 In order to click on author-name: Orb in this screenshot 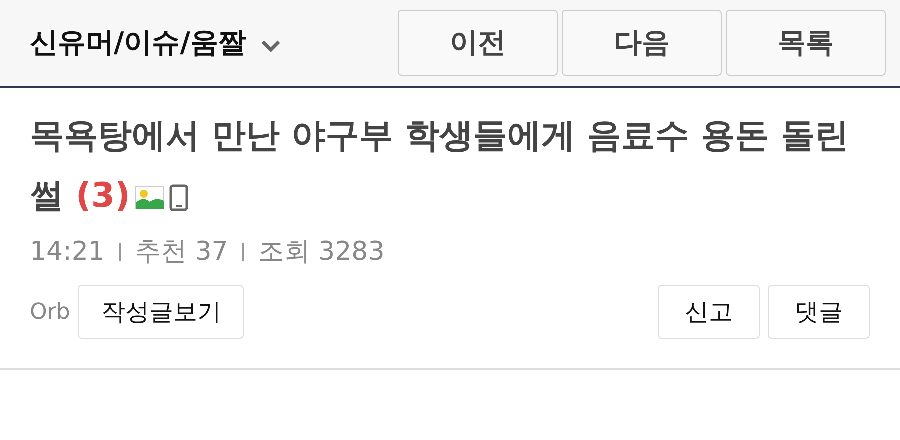, I will do `click(50, 312)`.